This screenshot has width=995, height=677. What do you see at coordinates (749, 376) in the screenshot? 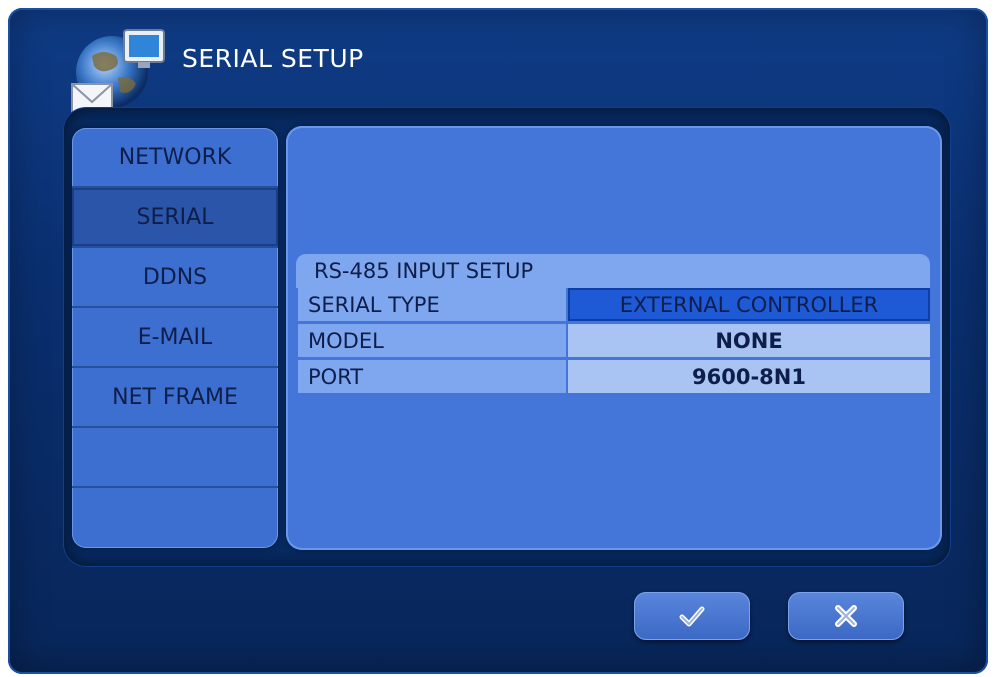
I see `port-value: 9600-8N1` at bounding box center [749, 376].